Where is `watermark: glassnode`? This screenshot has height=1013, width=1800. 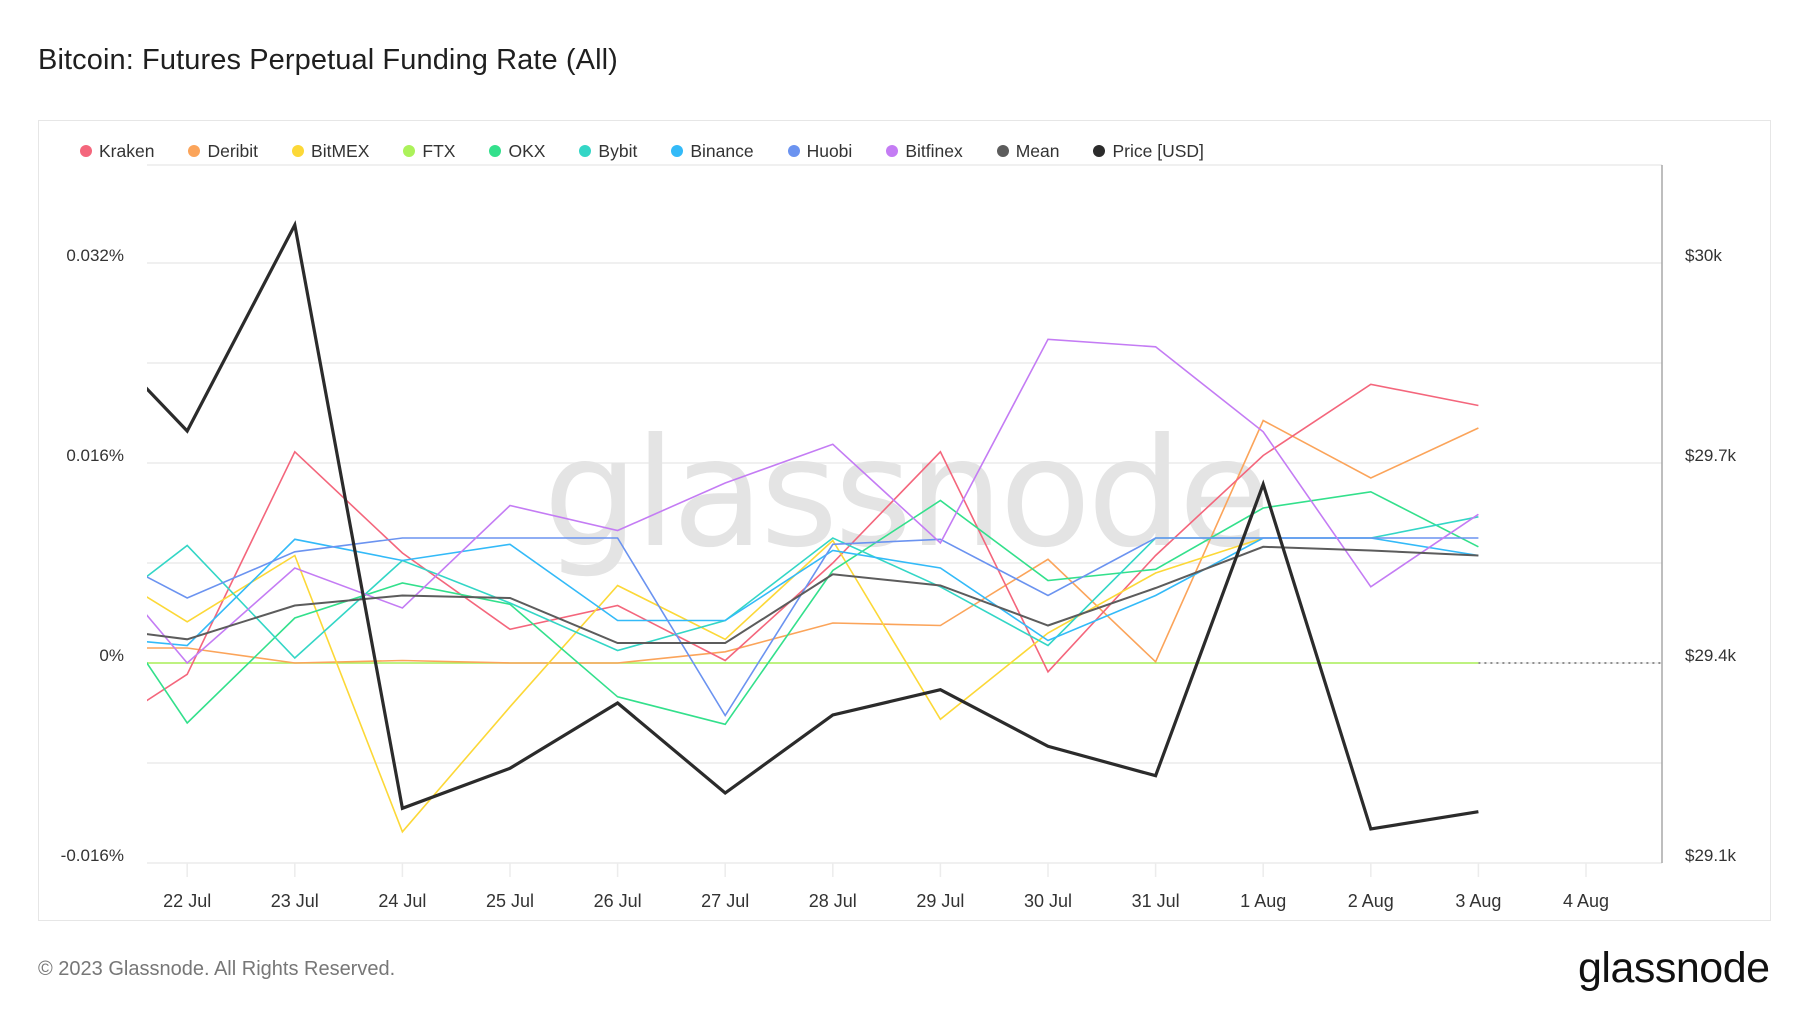 watermark: glassnode is located at coordinates (904, 494).